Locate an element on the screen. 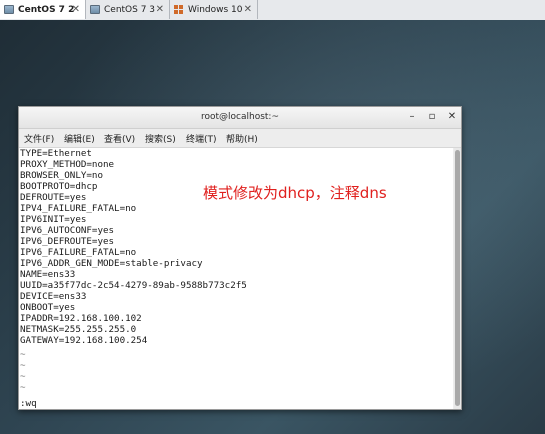 The image size is (545, 434). terminal-line: ONBOOT=yes is located at coordinates (48, 307).